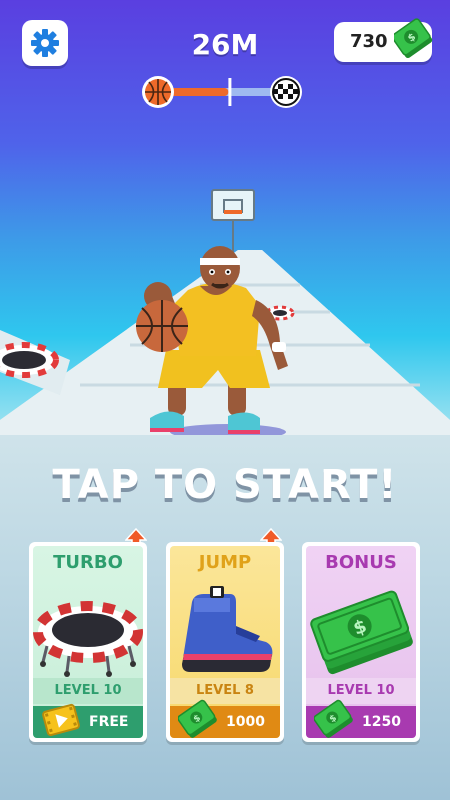 This screenshot has height=800, width=450. I want to click on card-body: JUMP LEVEL 8 $ 1000, so click(225, 642).